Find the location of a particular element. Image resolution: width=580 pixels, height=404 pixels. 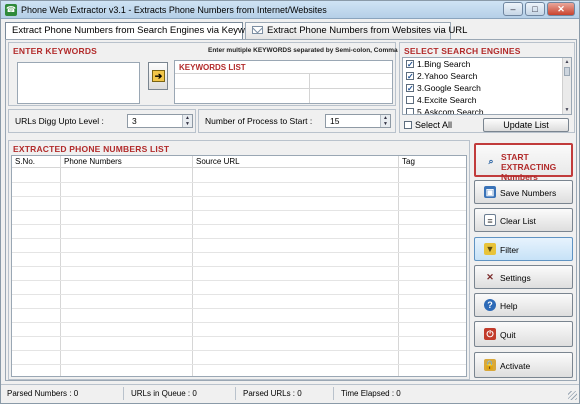

minimize-button: – is located at coordinates (513, 9).